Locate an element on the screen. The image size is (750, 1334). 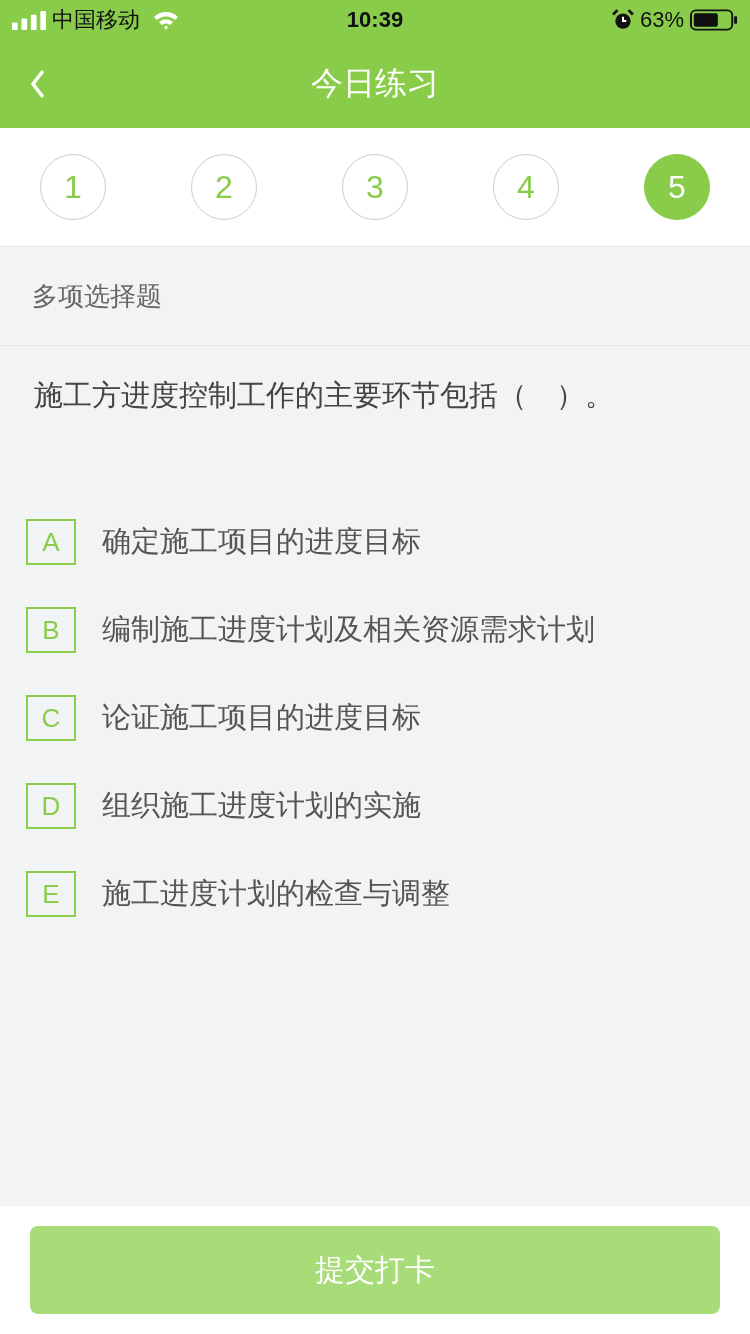
alarm-icon is located at coordinates (622, 20).